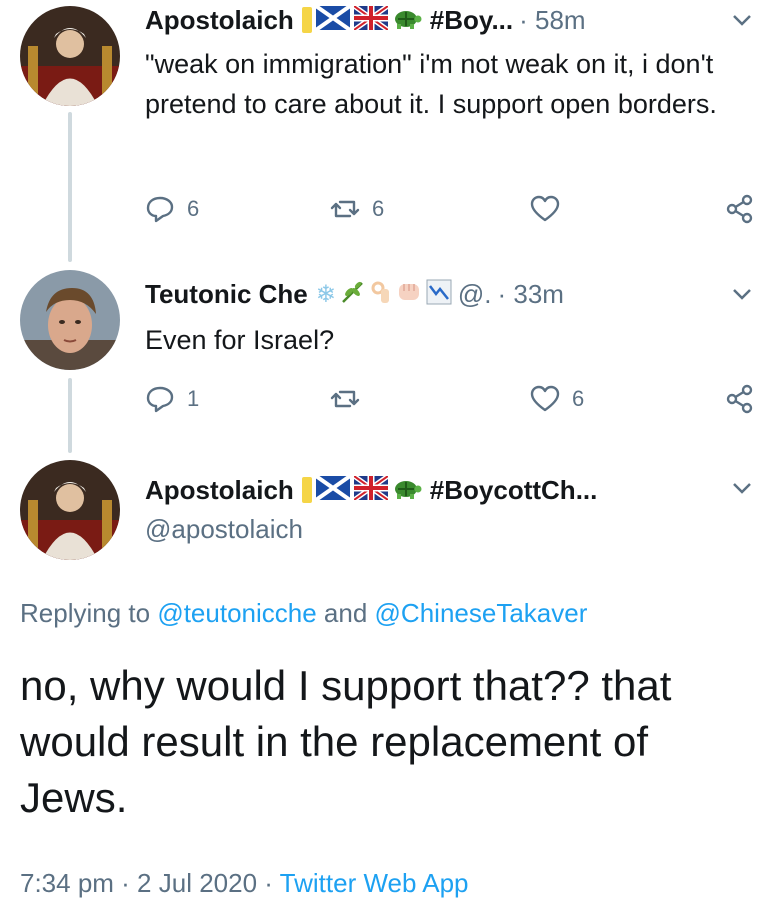 This screenshot has width=774, height=900. I want to click on mention-link: @teutonicche, so click(236, 613).